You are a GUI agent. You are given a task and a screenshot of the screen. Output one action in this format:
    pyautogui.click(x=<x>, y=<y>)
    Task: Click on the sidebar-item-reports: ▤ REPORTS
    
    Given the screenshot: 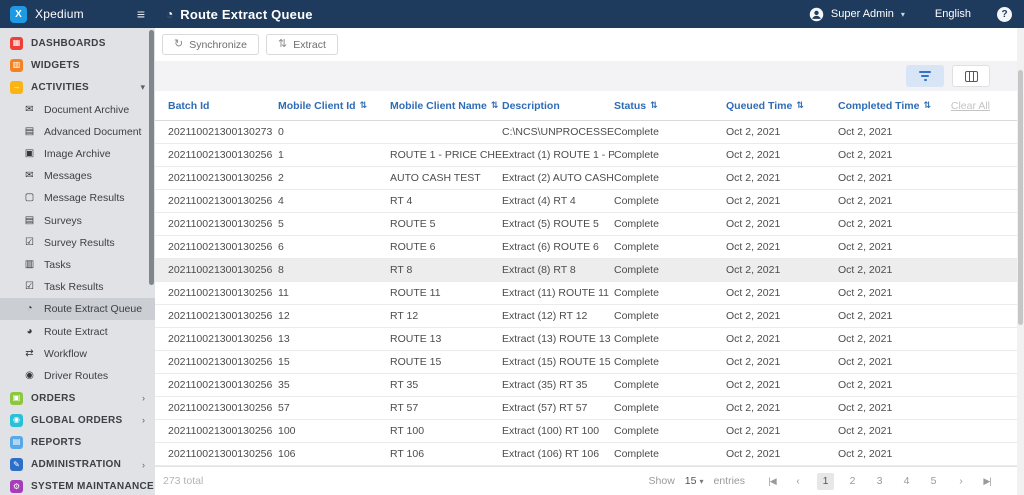 What is the action you would take?
    pyautogui.click(x=77, y=442)
    